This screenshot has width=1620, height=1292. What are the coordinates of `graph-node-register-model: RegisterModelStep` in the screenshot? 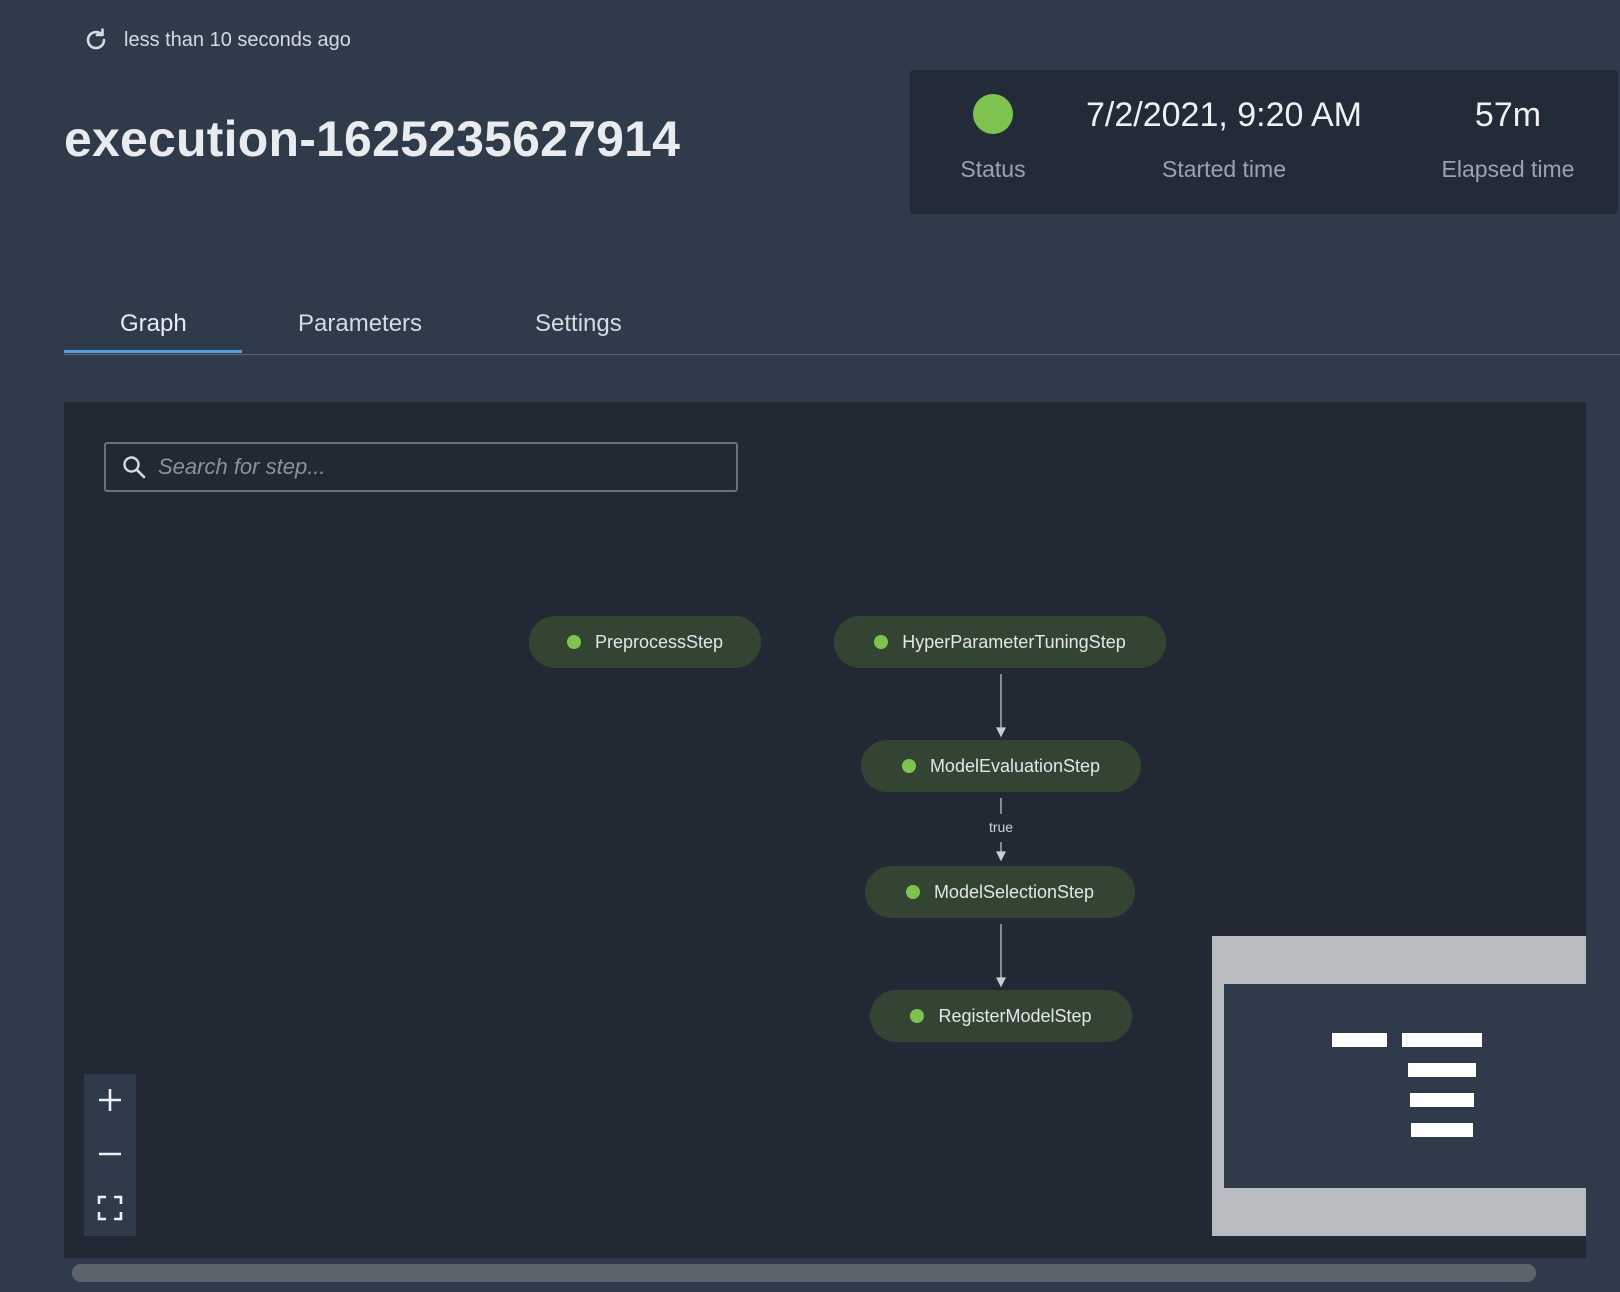 It's located at (1001, 1016).